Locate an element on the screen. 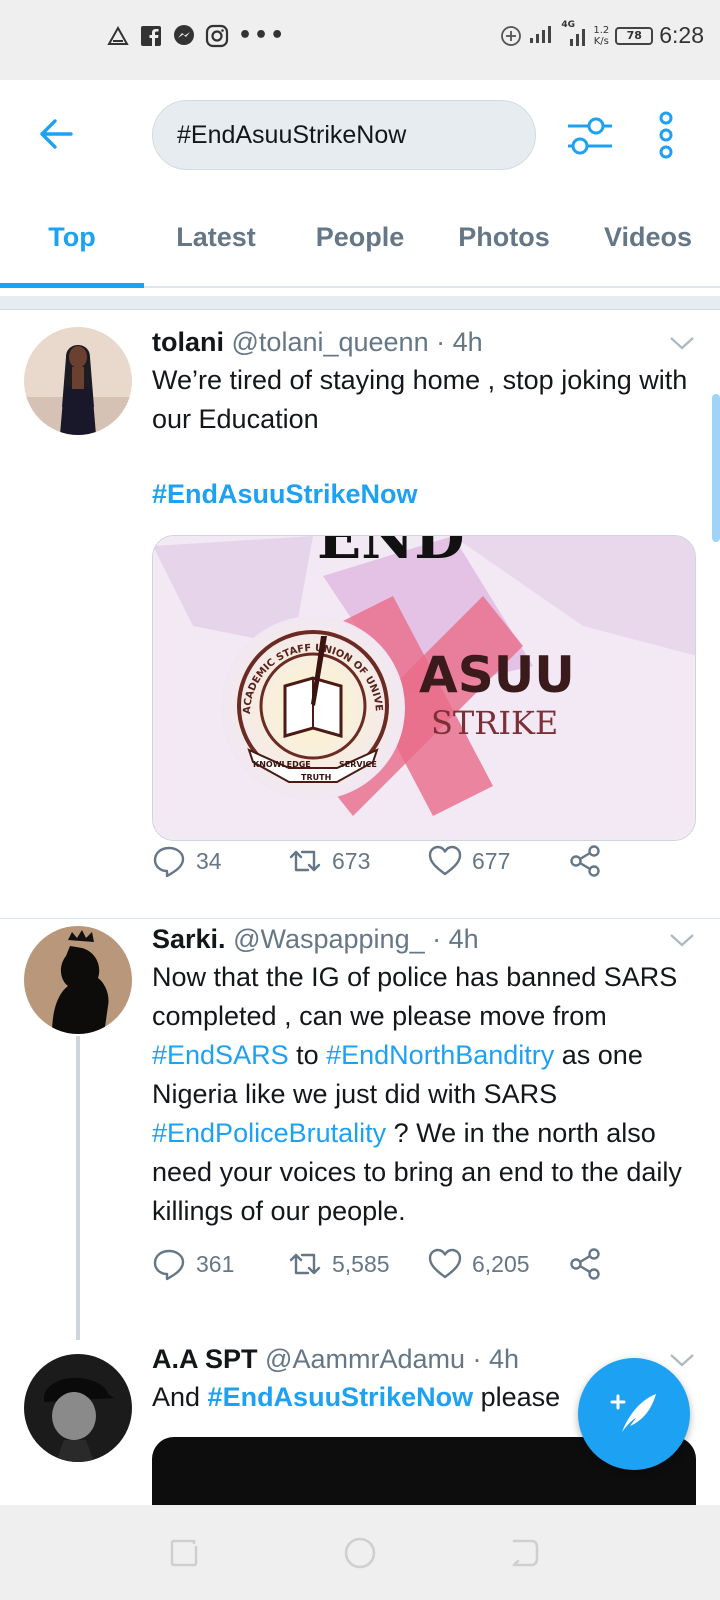 This screenshot has width=720, height=1600. share-icon is located at coordinates (585, 861).